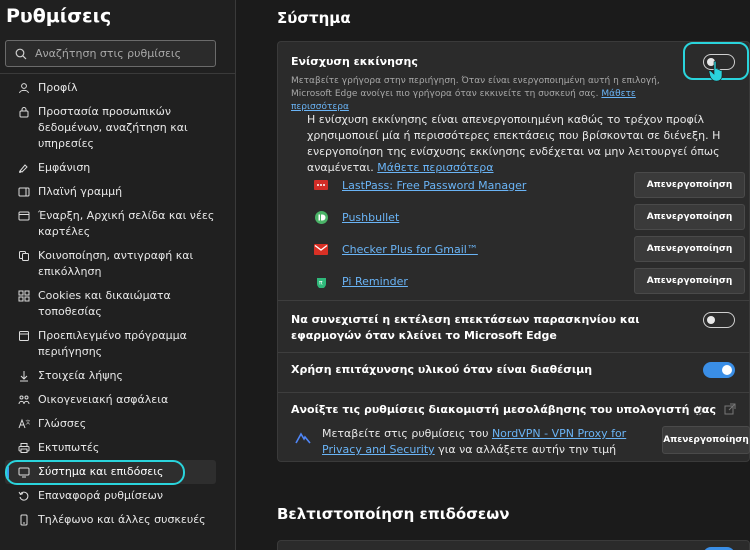 Image resolution: width=750 pixels, height=550 pixels. I want to click on share-icon, so click(23, 256).